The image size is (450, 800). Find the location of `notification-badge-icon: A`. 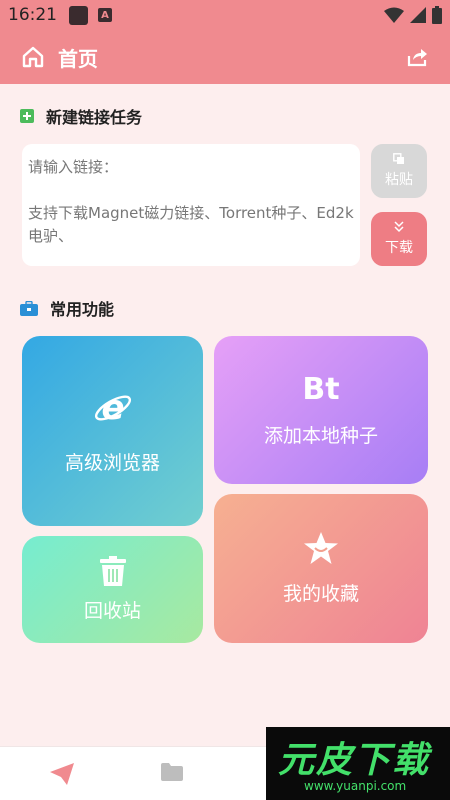

notification-badge-icon: A is located at coordinates (105, 15).